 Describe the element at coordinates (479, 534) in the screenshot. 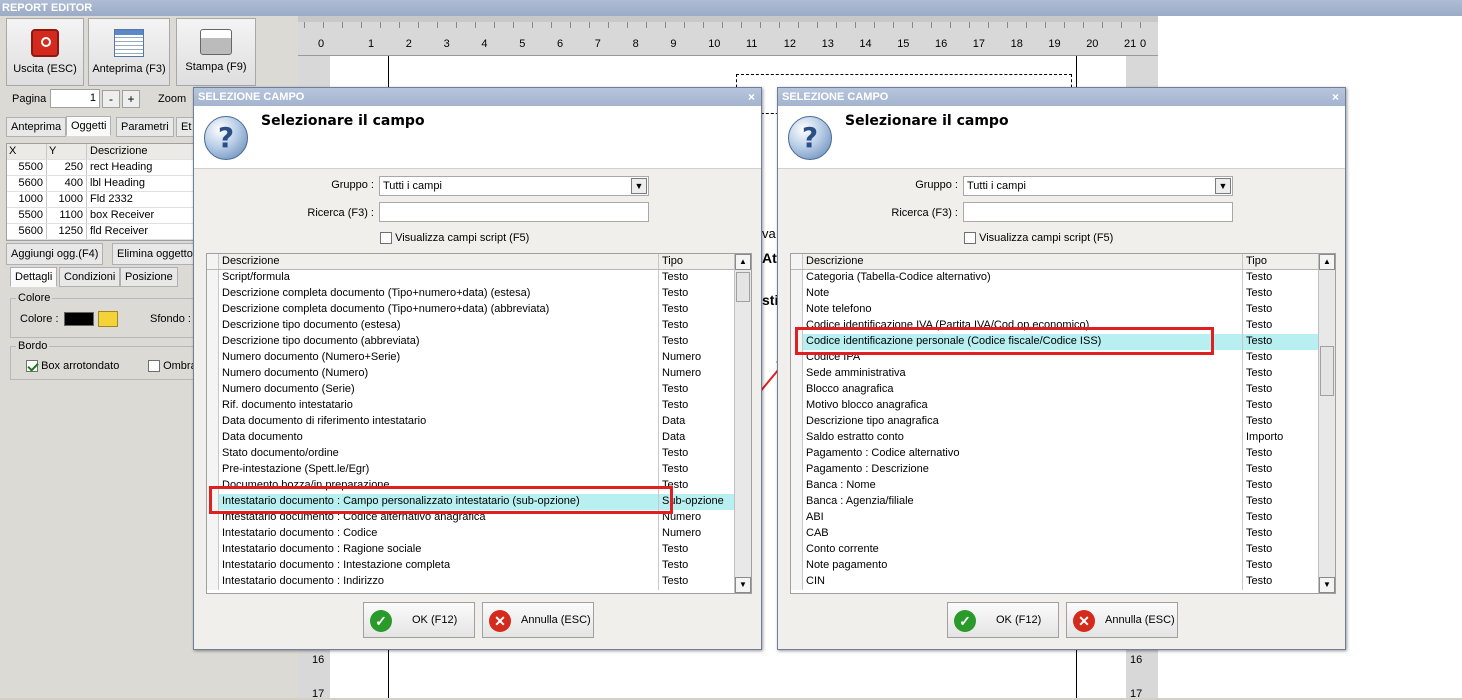

I see `list-item: Intestatario documento : Codice Numero` at that location.